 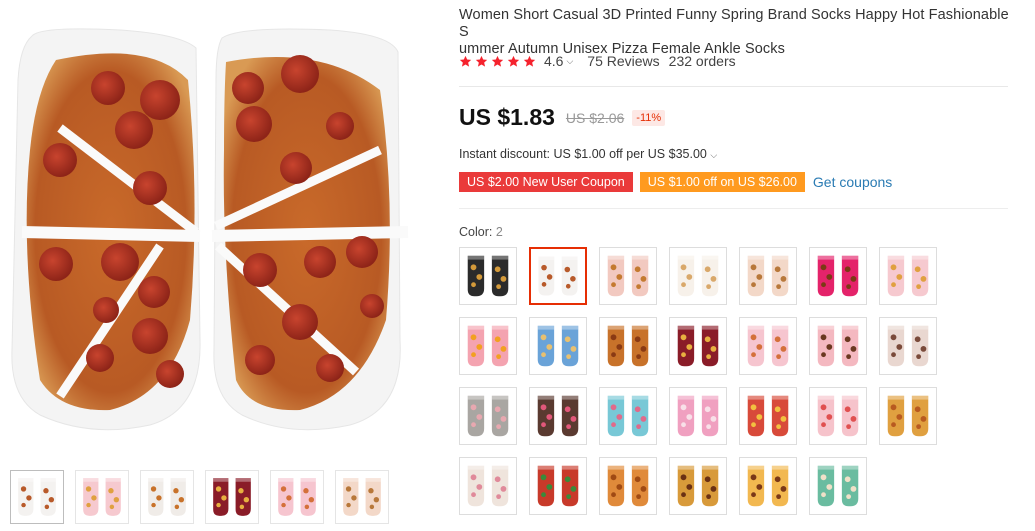 I want to click on thumbnail-strip, so click(x=206, y=497).